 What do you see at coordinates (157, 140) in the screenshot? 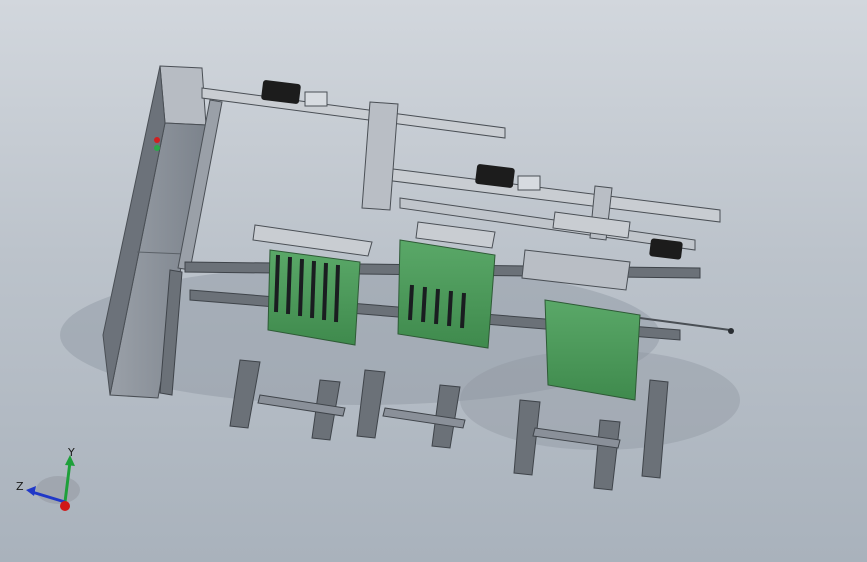
I see `stop-button-icon` at bounding box center [157, 140].